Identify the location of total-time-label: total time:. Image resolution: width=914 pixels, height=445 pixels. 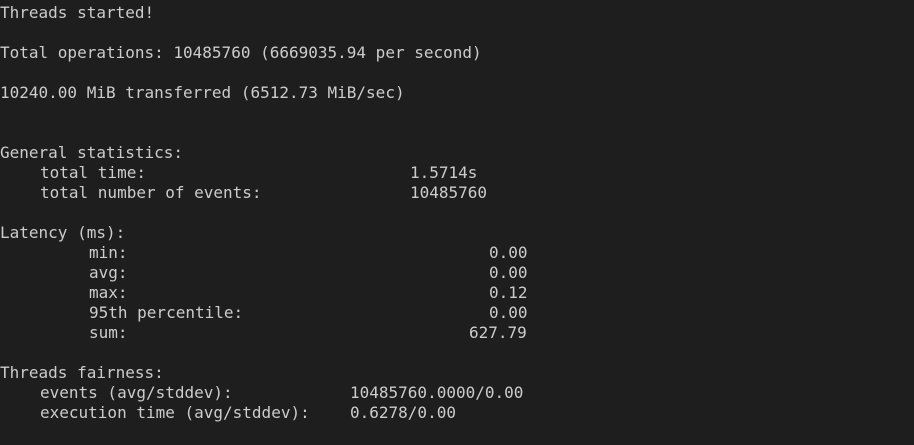
(93, 172).